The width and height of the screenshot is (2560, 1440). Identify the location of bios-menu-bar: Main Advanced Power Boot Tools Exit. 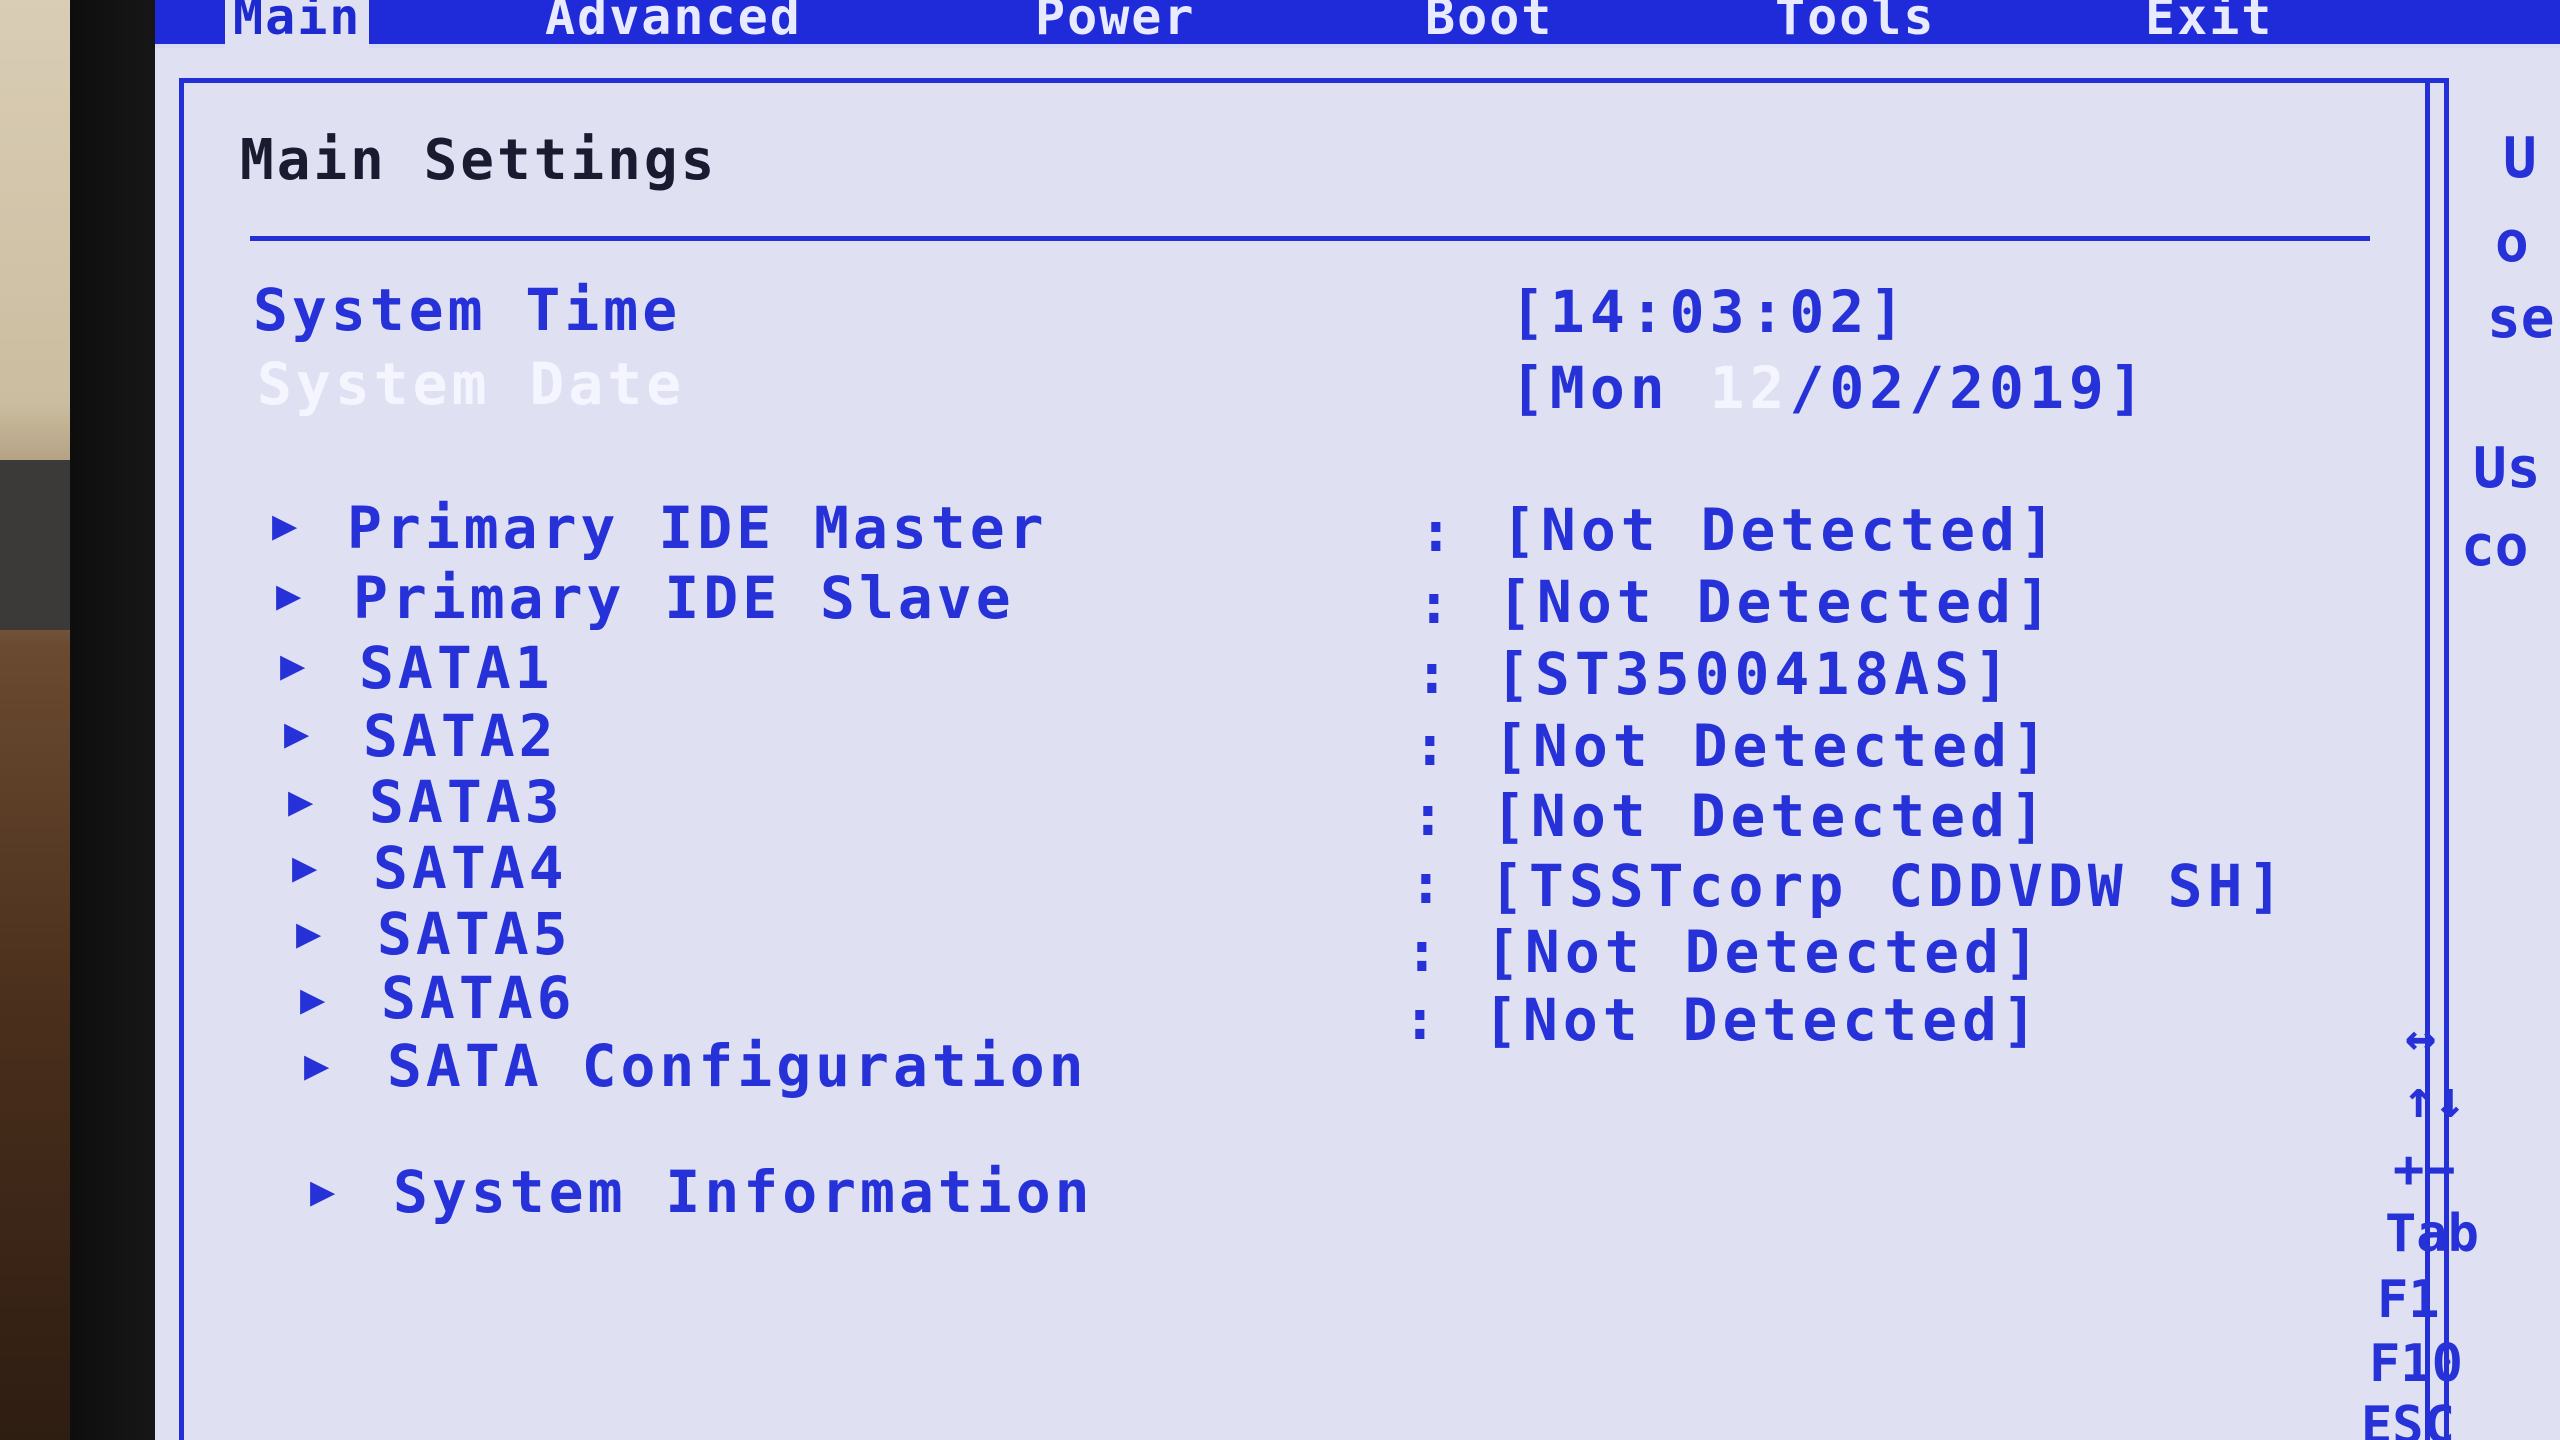
(1357, 24).